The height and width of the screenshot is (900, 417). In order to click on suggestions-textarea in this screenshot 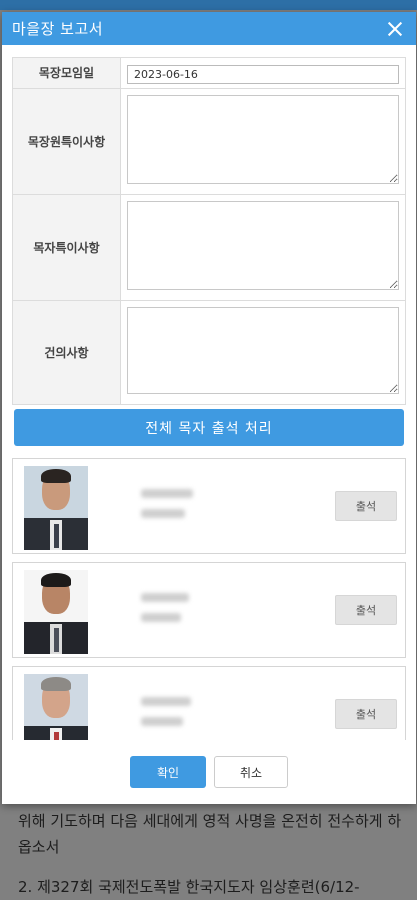, I will do `click(263, 350)`.